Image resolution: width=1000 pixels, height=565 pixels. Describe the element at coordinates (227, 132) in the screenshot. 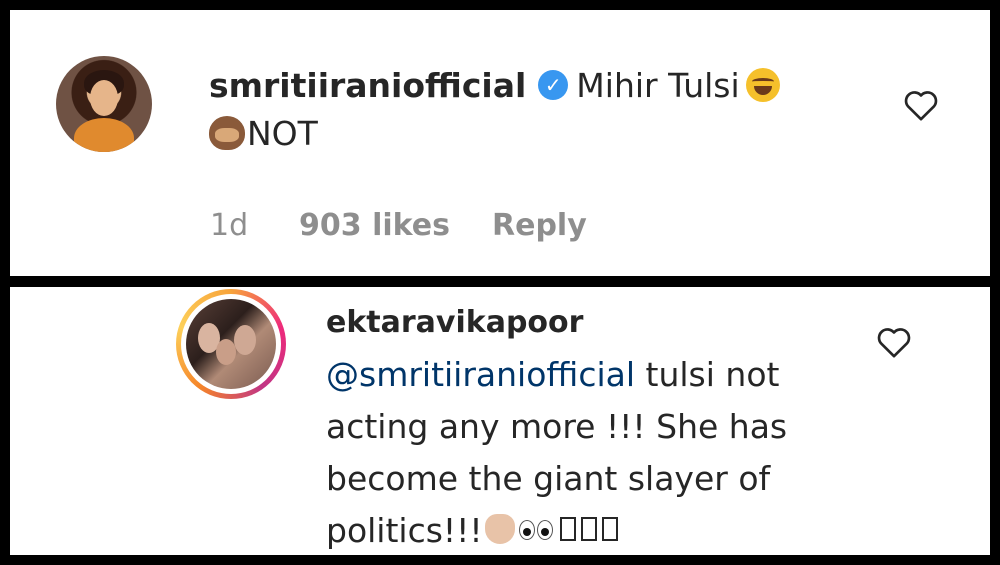

I see `see-no-evil-monkey-icon` at that location.